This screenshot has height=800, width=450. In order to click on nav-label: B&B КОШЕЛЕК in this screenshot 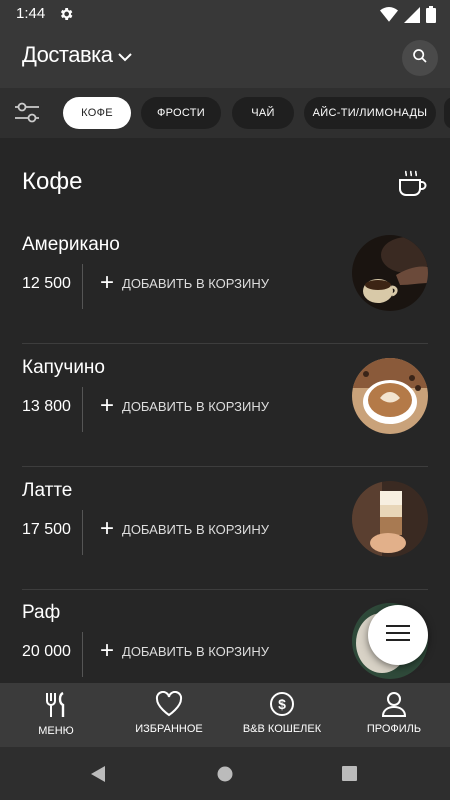, I will do `click(282, 729)`.